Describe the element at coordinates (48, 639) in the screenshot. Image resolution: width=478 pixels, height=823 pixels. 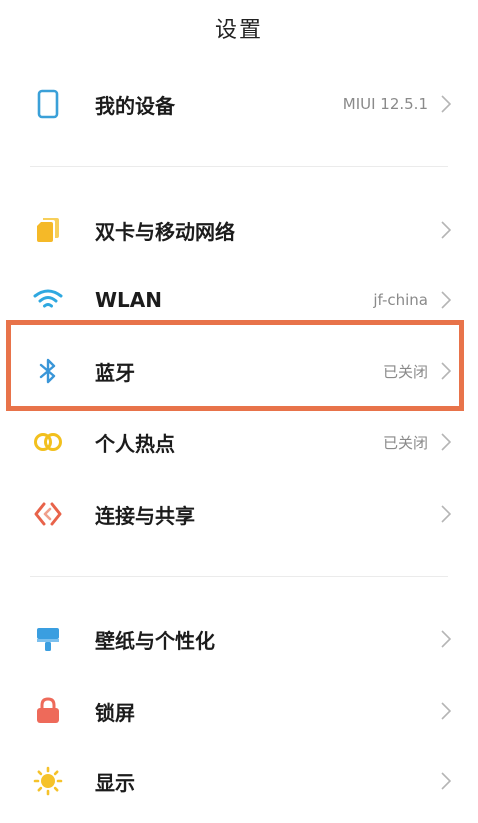
I see `wallpaper-icon` at that location.